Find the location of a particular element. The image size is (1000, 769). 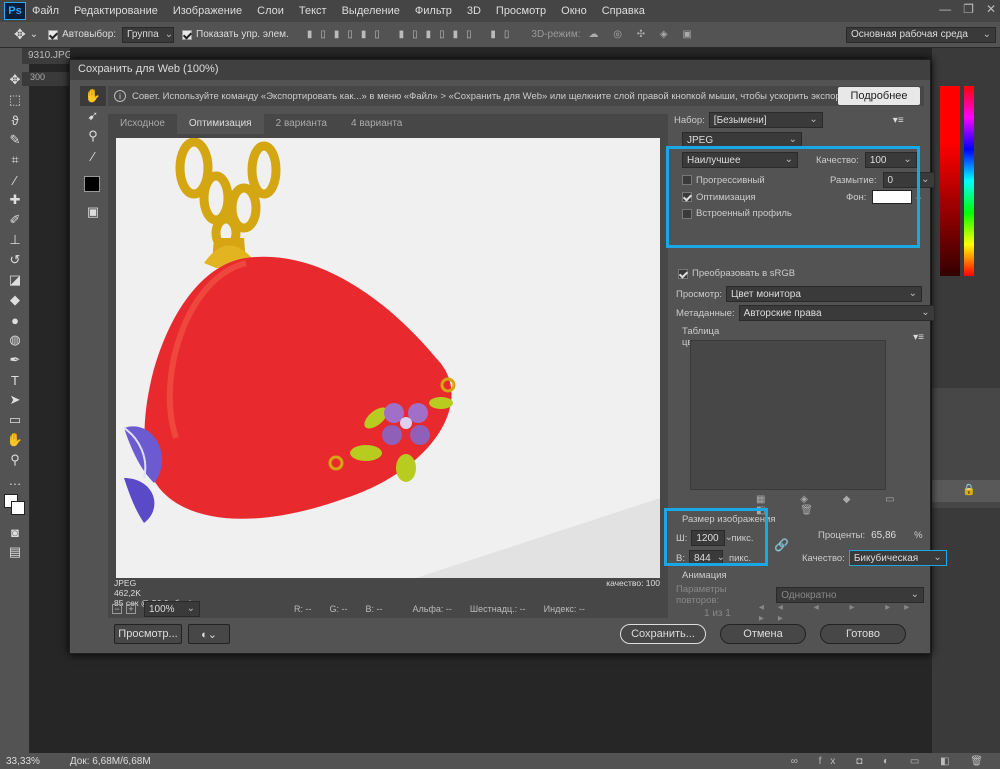

document-tab: 9310.JPG is located at coordinates (46, 56).